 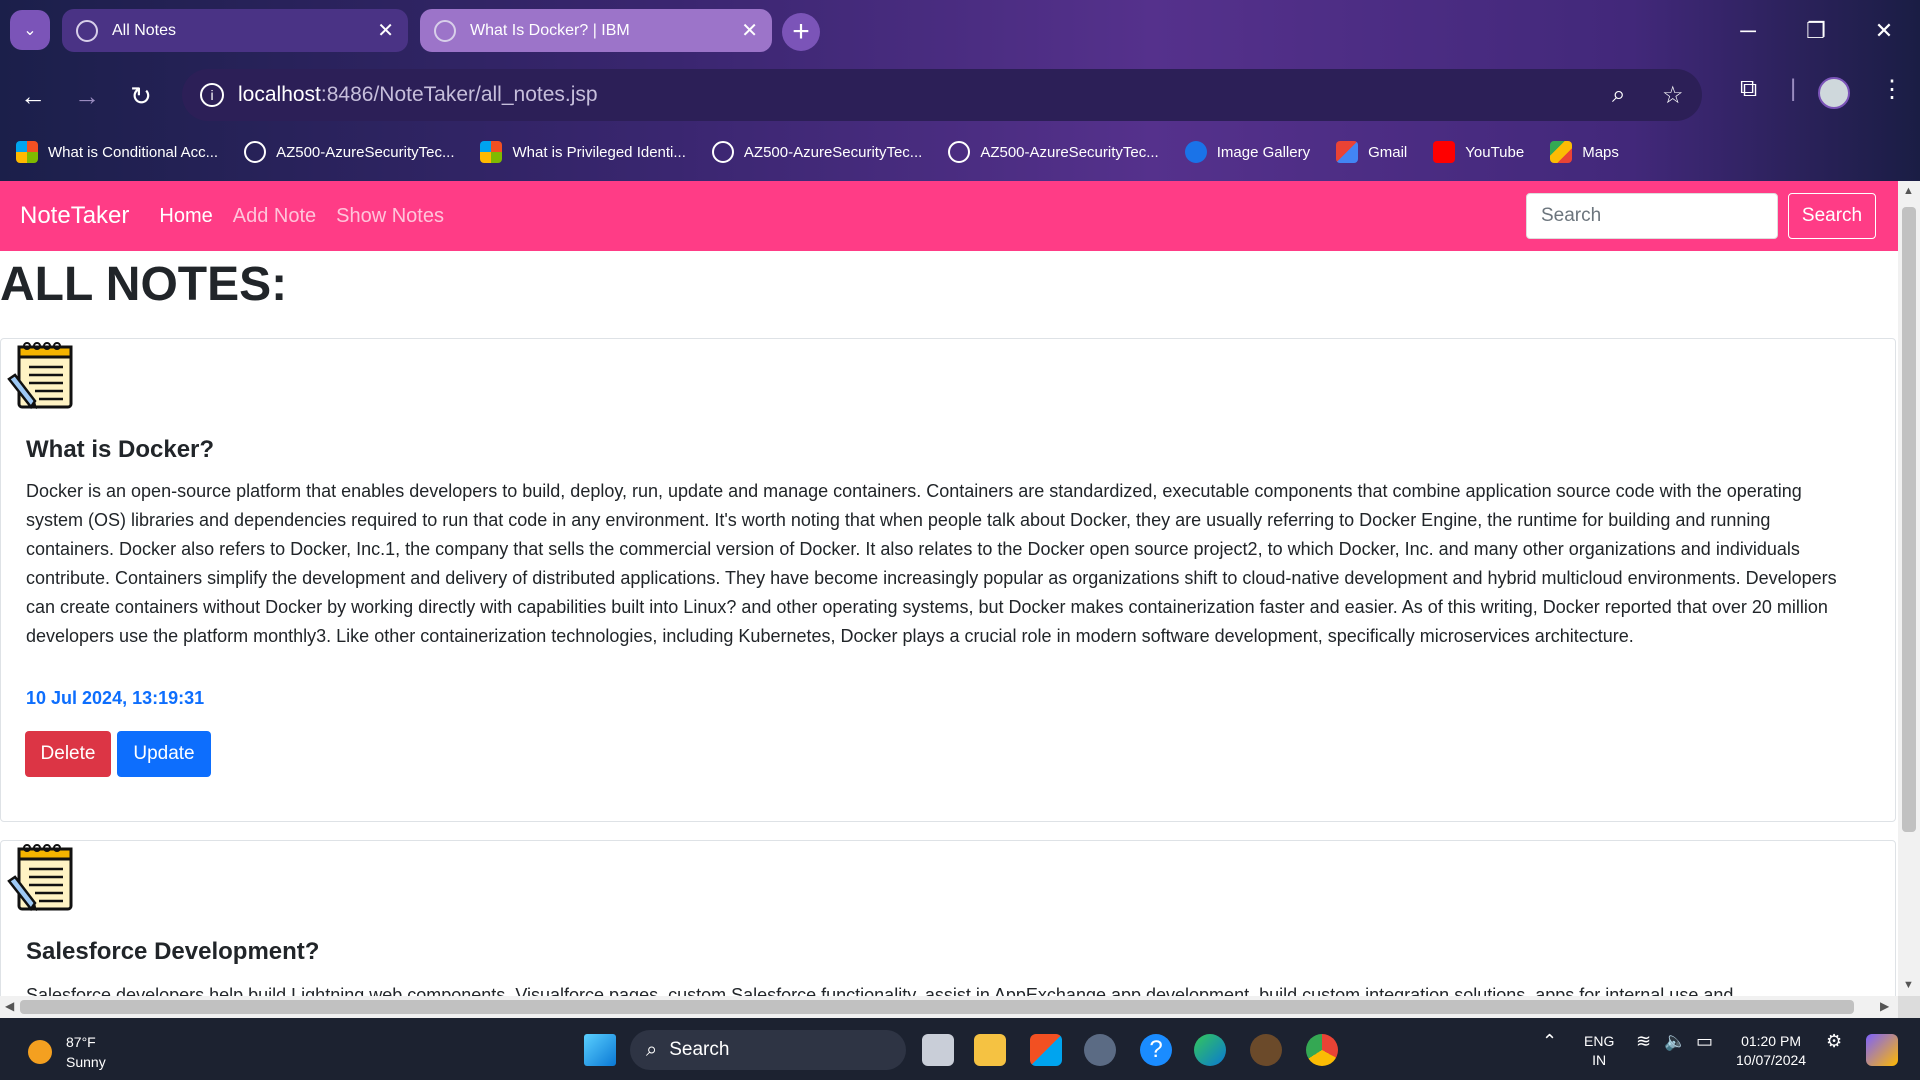 I want to click on copilot-icon, so click(x=1882, y=1050).